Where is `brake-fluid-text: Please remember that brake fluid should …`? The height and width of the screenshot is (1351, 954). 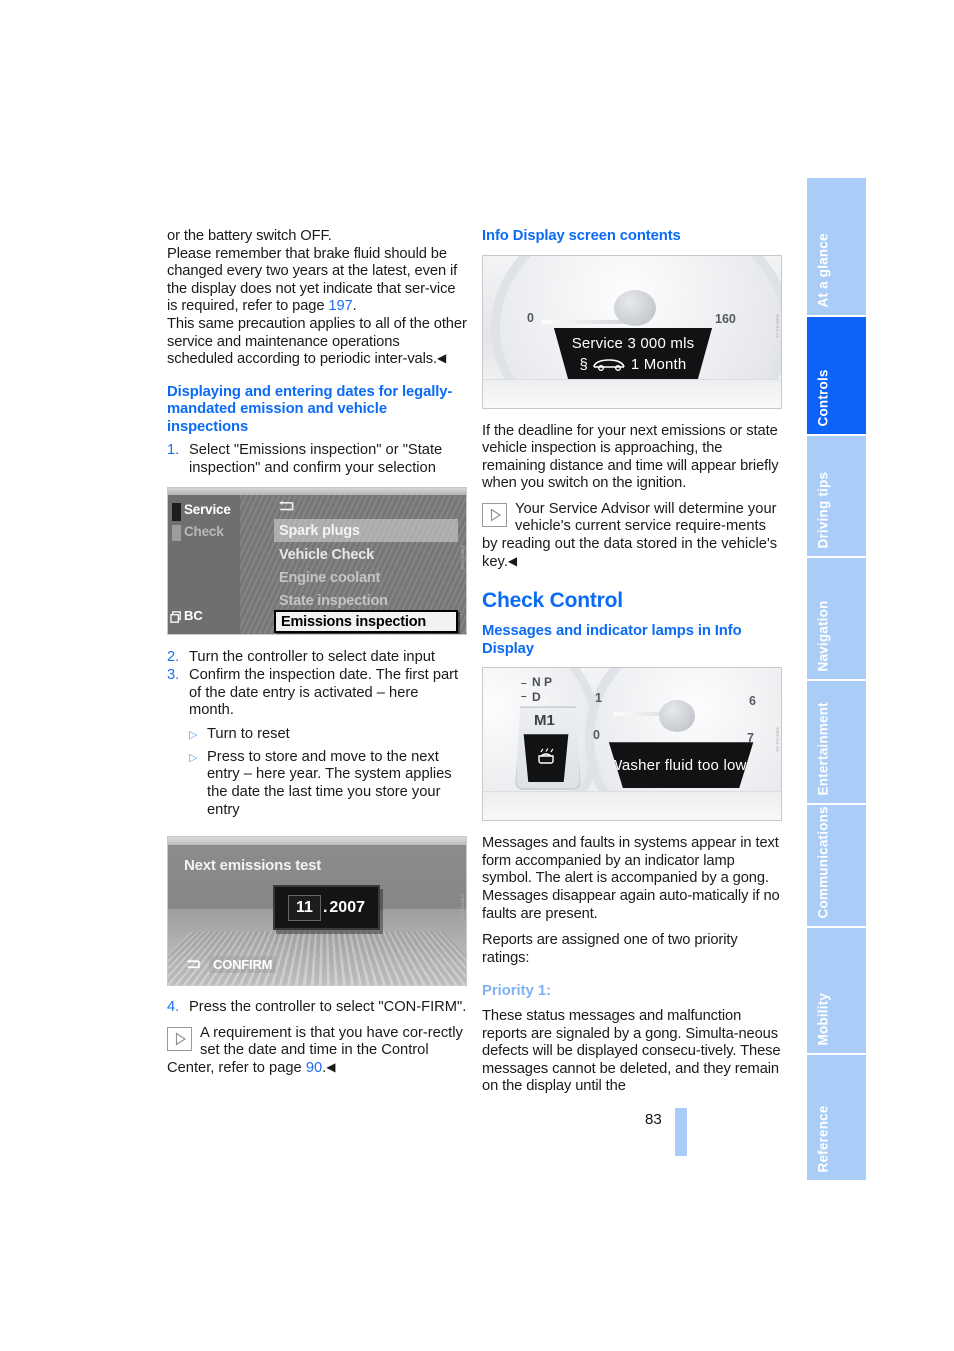
brake-fluid-text: Please remember that brake fluid should … is located at coordinates (312, 280).